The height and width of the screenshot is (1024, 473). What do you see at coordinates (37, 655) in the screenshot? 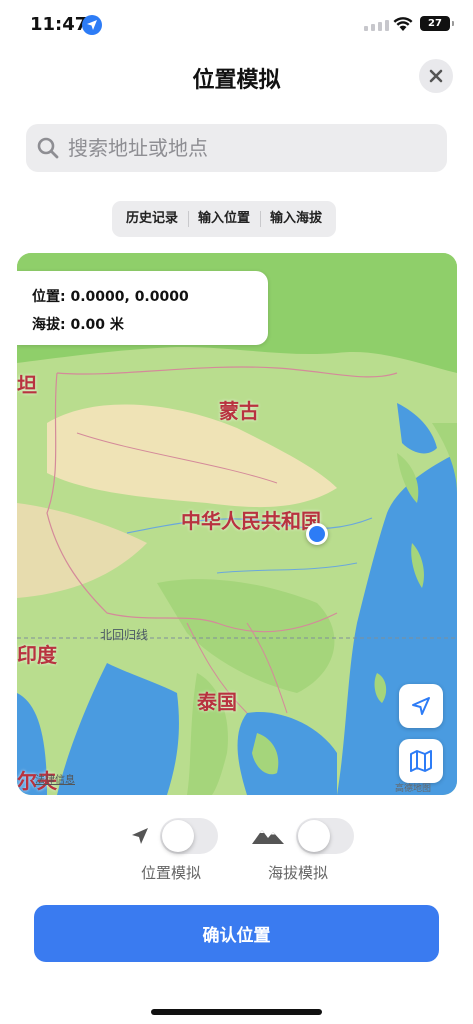
I see `map-label-india: 印度` at bounding box center [37, 655].